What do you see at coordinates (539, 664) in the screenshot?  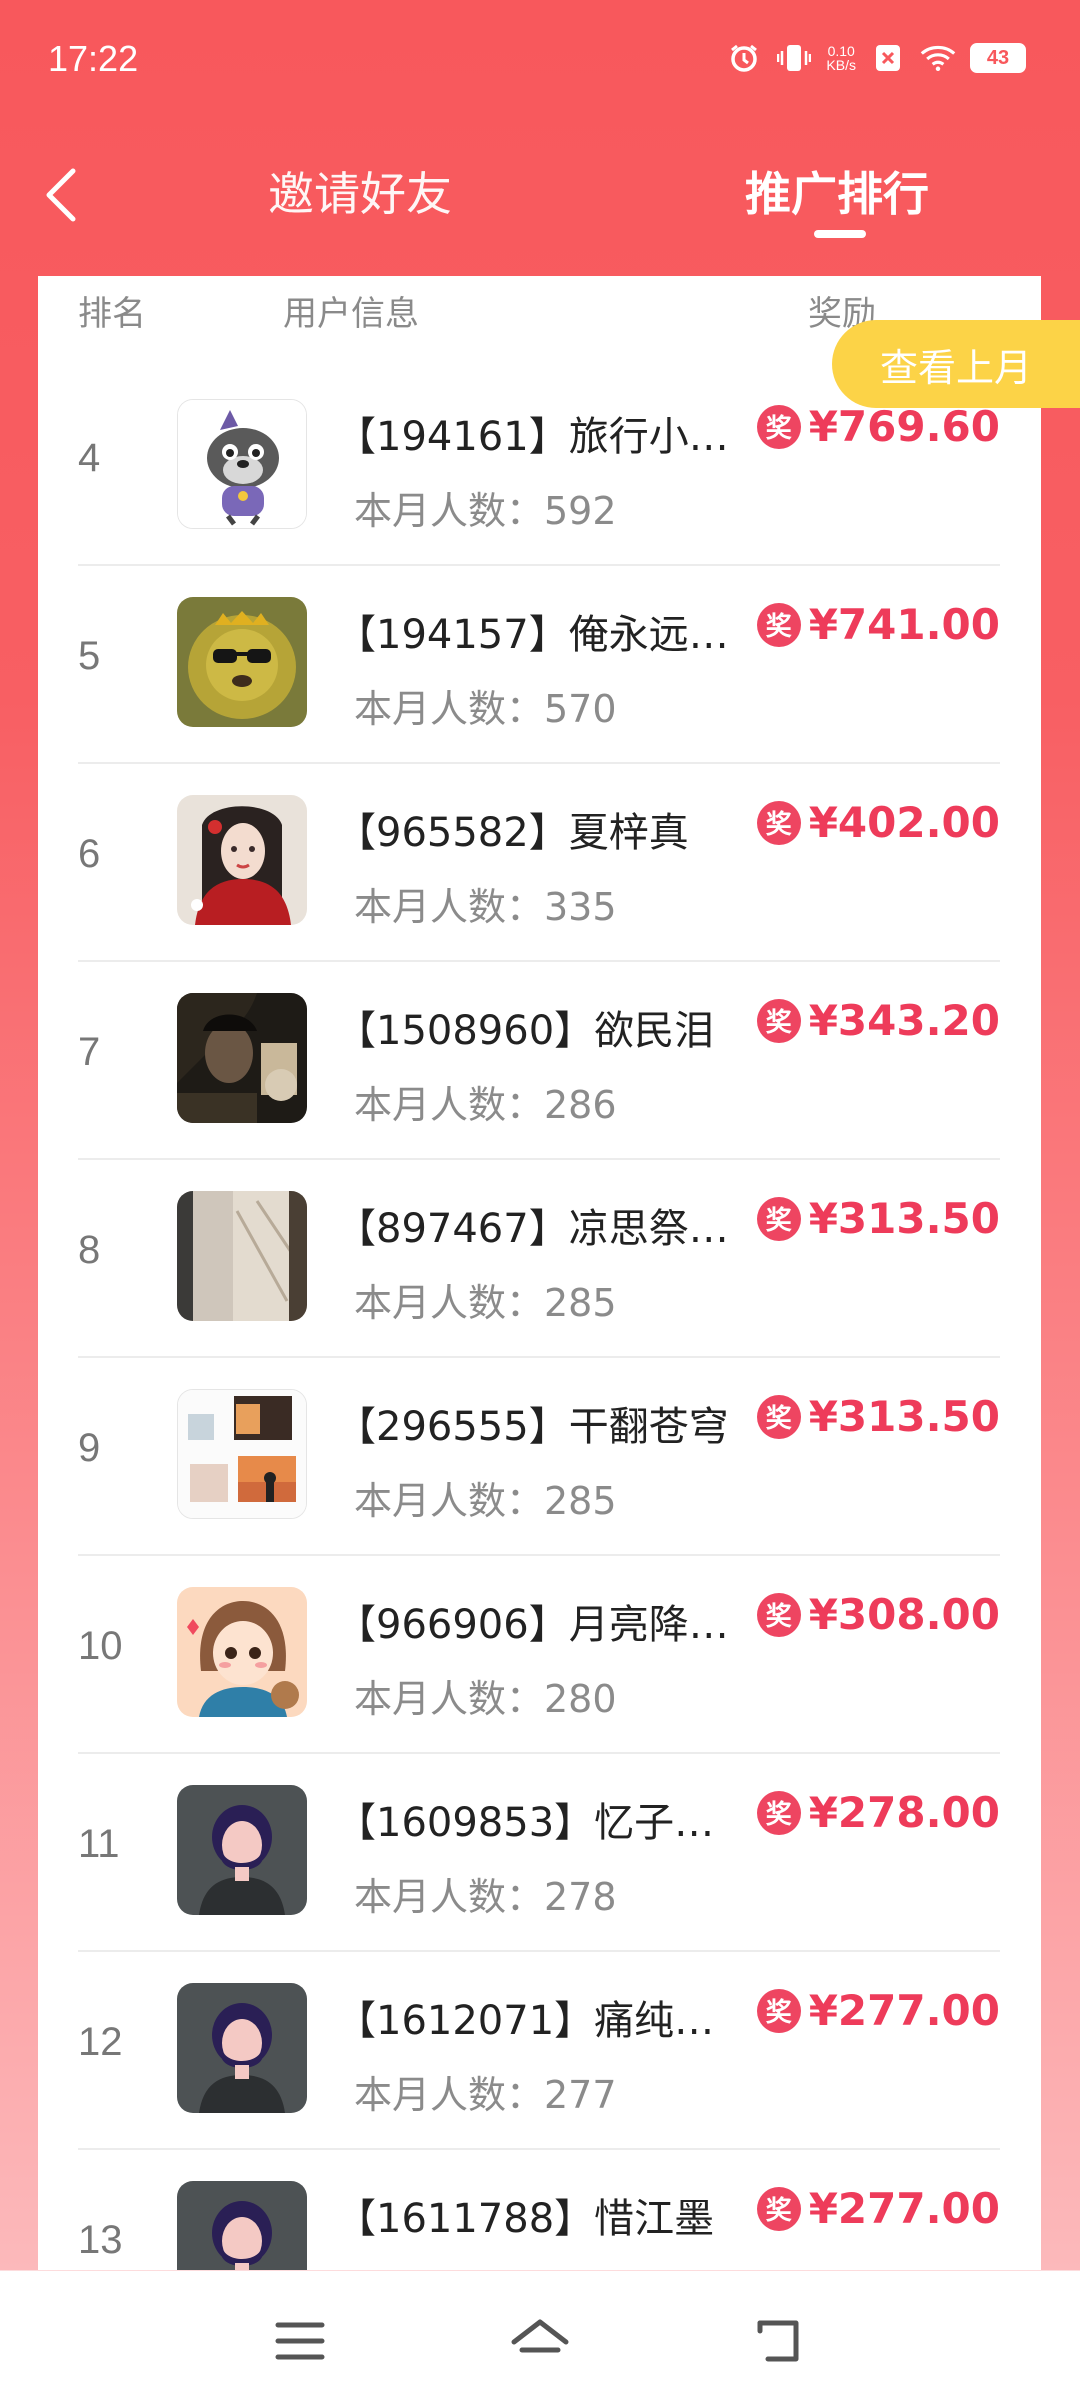 I see `table-row: 5 【194157】俺永远的神 本月人数：570 奖 ¥741.00` at bounding box center [539, 664].